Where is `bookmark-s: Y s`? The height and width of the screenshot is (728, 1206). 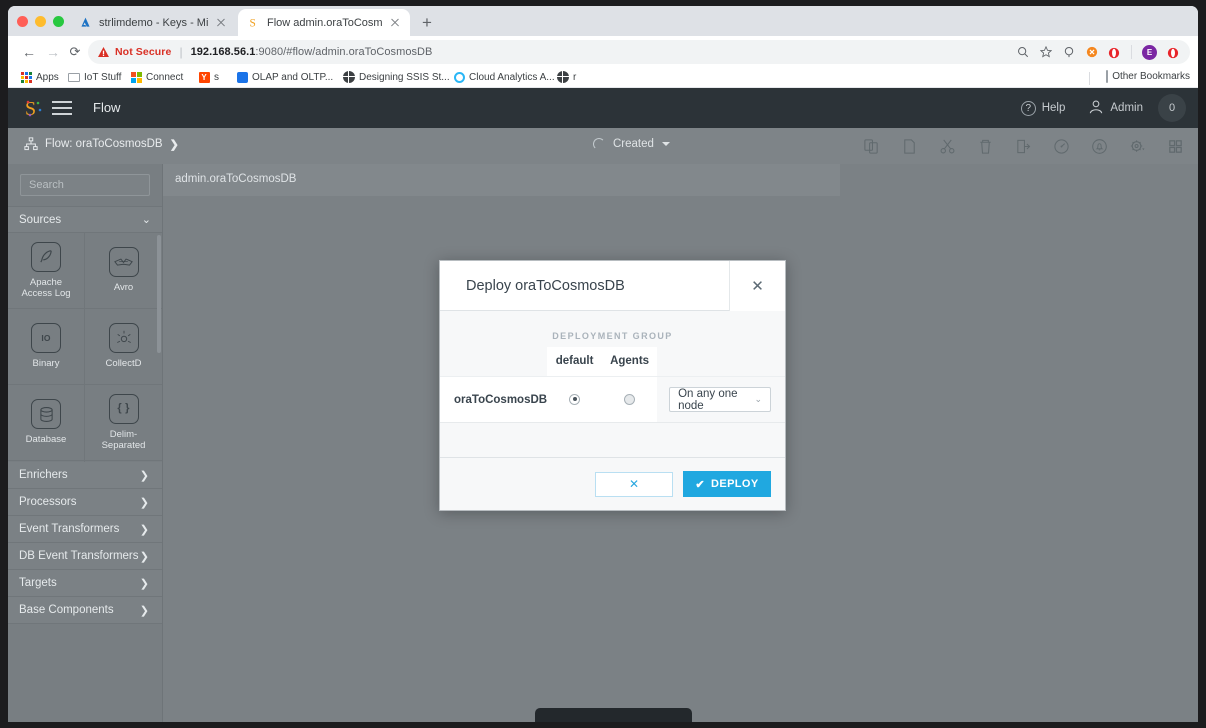 bookmark-s: Y s is located at coordinates (208, 77).